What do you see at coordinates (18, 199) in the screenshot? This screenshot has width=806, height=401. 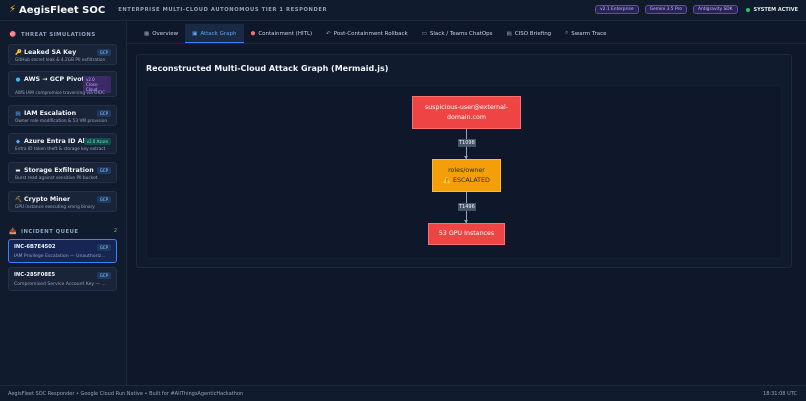 I see `coin-icon: ⛏` at bounding box center [18, 199].